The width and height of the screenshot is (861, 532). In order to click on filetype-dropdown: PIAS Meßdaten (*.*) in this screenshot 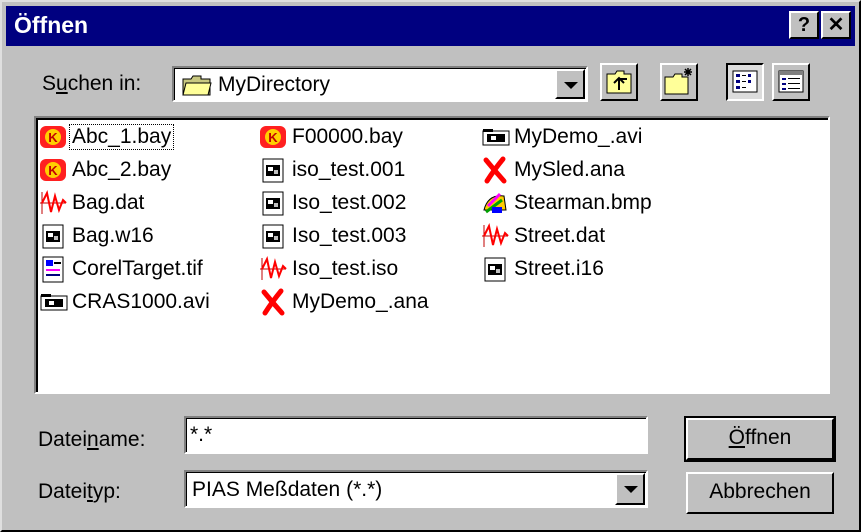, I will do `click(416, 489)`.